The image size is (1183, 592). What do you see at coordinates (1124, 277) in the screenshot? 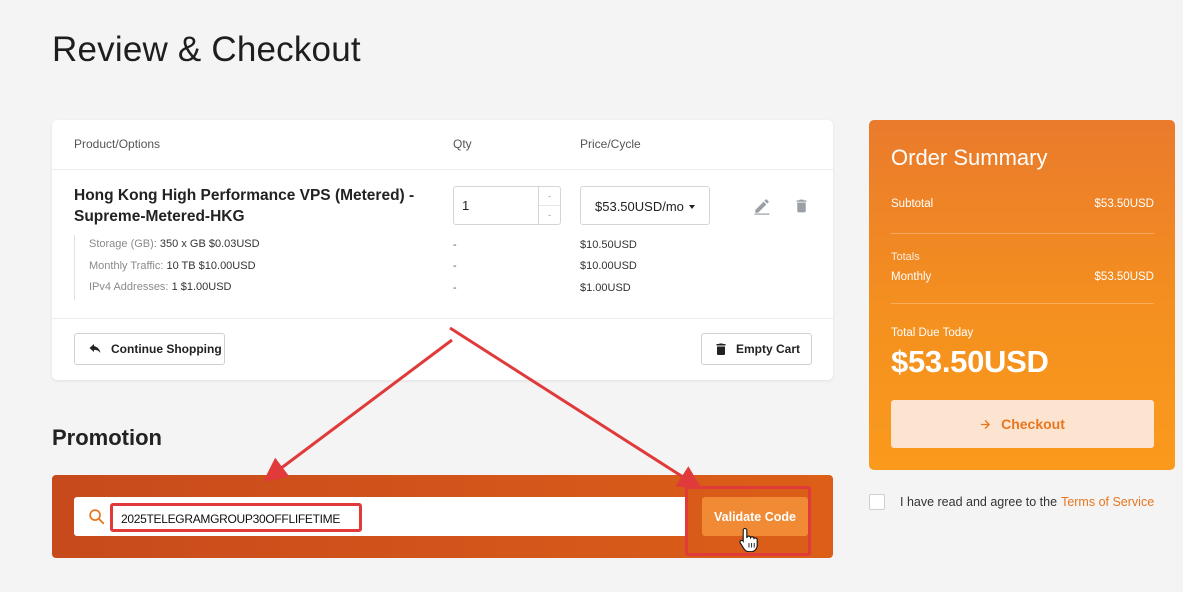
I see `monthly-value: $53.50USD` at bounding box center [1124, 277].